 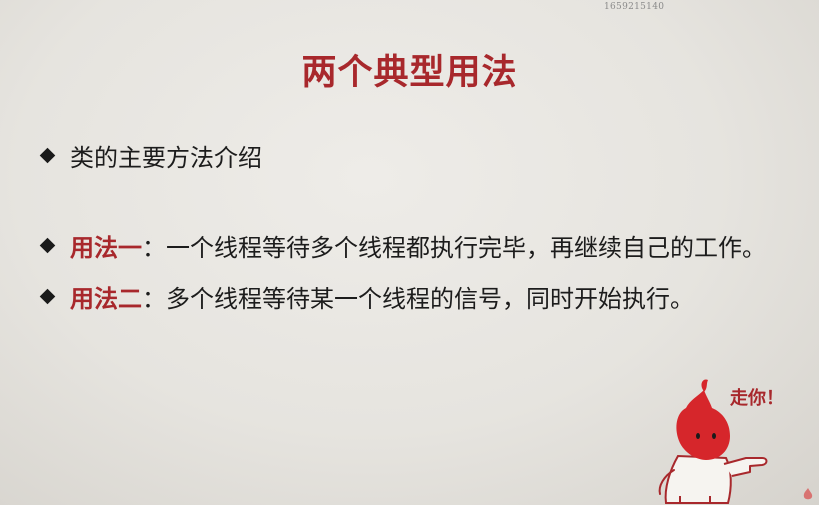 What do you see at coordinates (418, 299) in the screenshot?
I see `bullet-text: ：多个线程等待某一个线程的信号，同时开始执行。` at bounding box center [418, 299].